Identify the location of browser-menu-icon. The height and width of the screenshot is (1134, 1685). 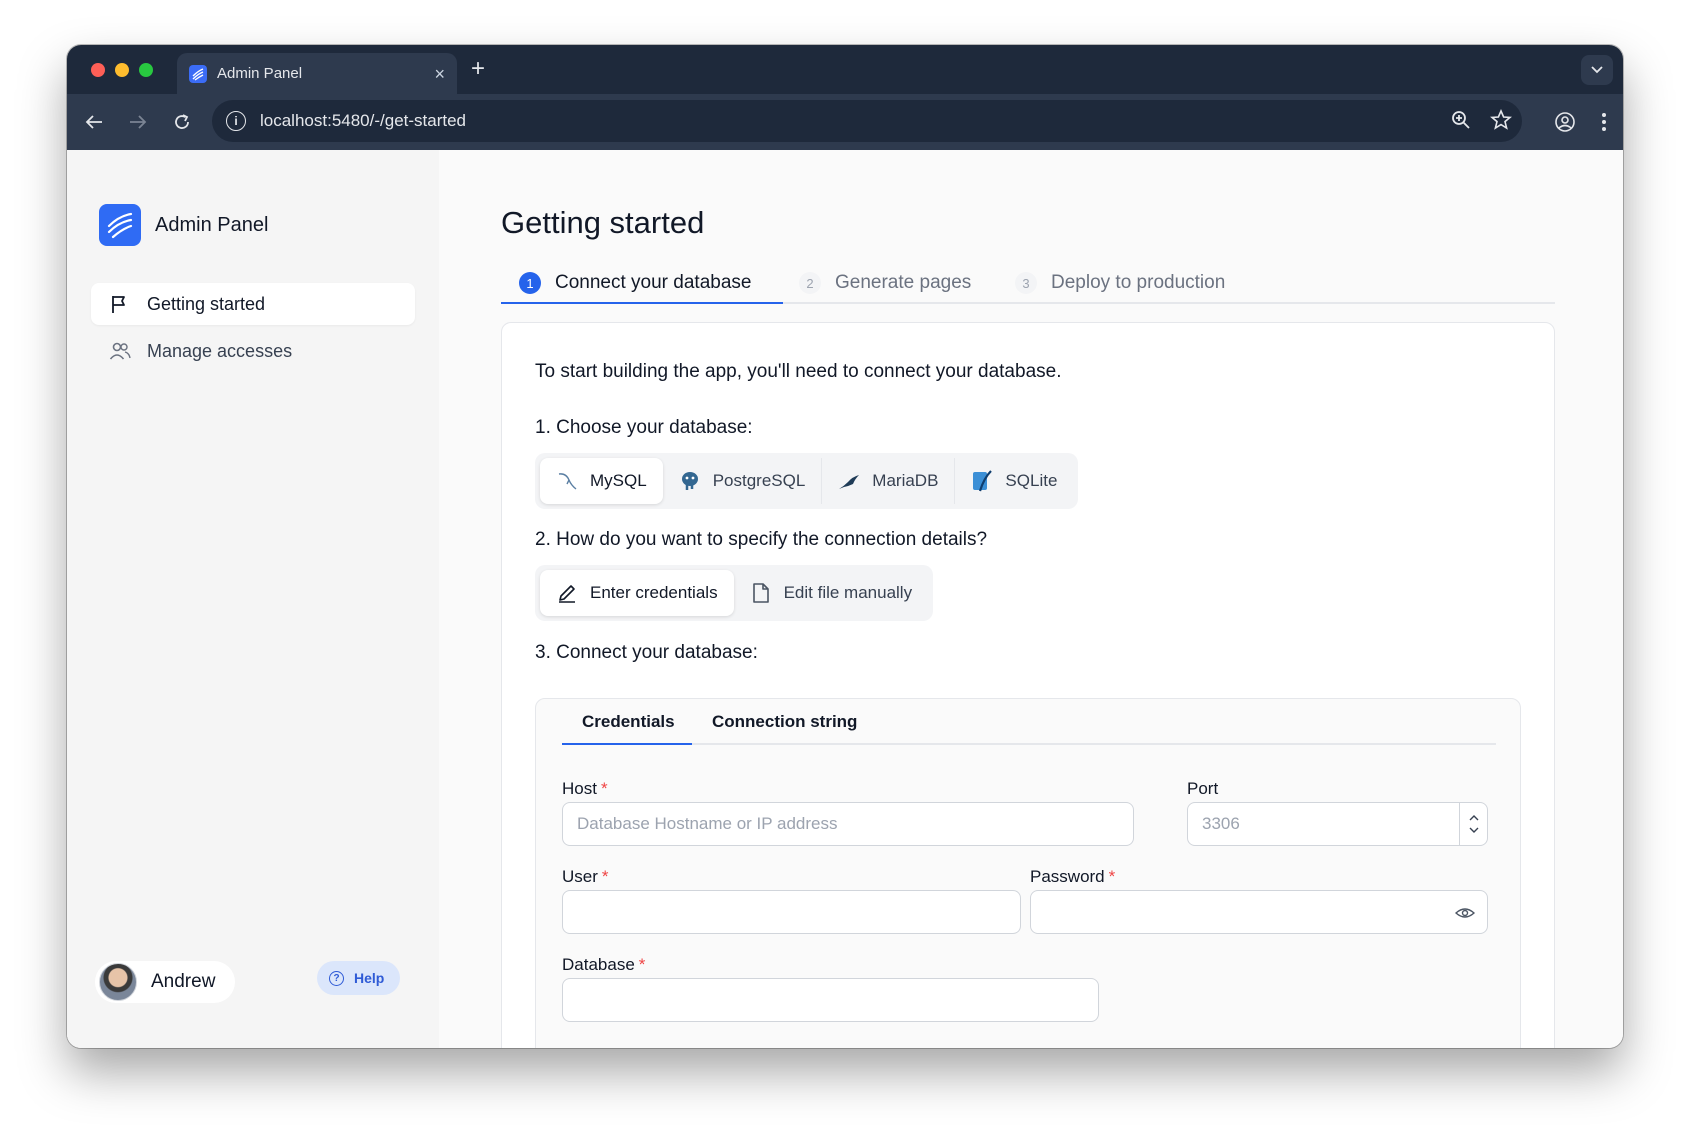
(1604, 122).